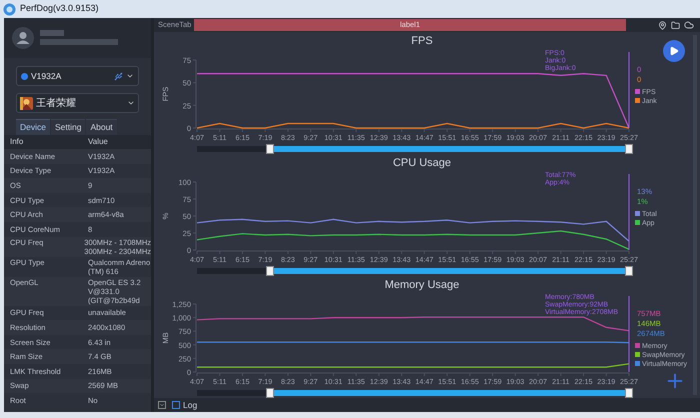 The height and width of the screenshot is (418, 700). What do you see at coordinates (23, 38) in the screenshot?
I see `avatar-icon` at bounding box center [23, 38].